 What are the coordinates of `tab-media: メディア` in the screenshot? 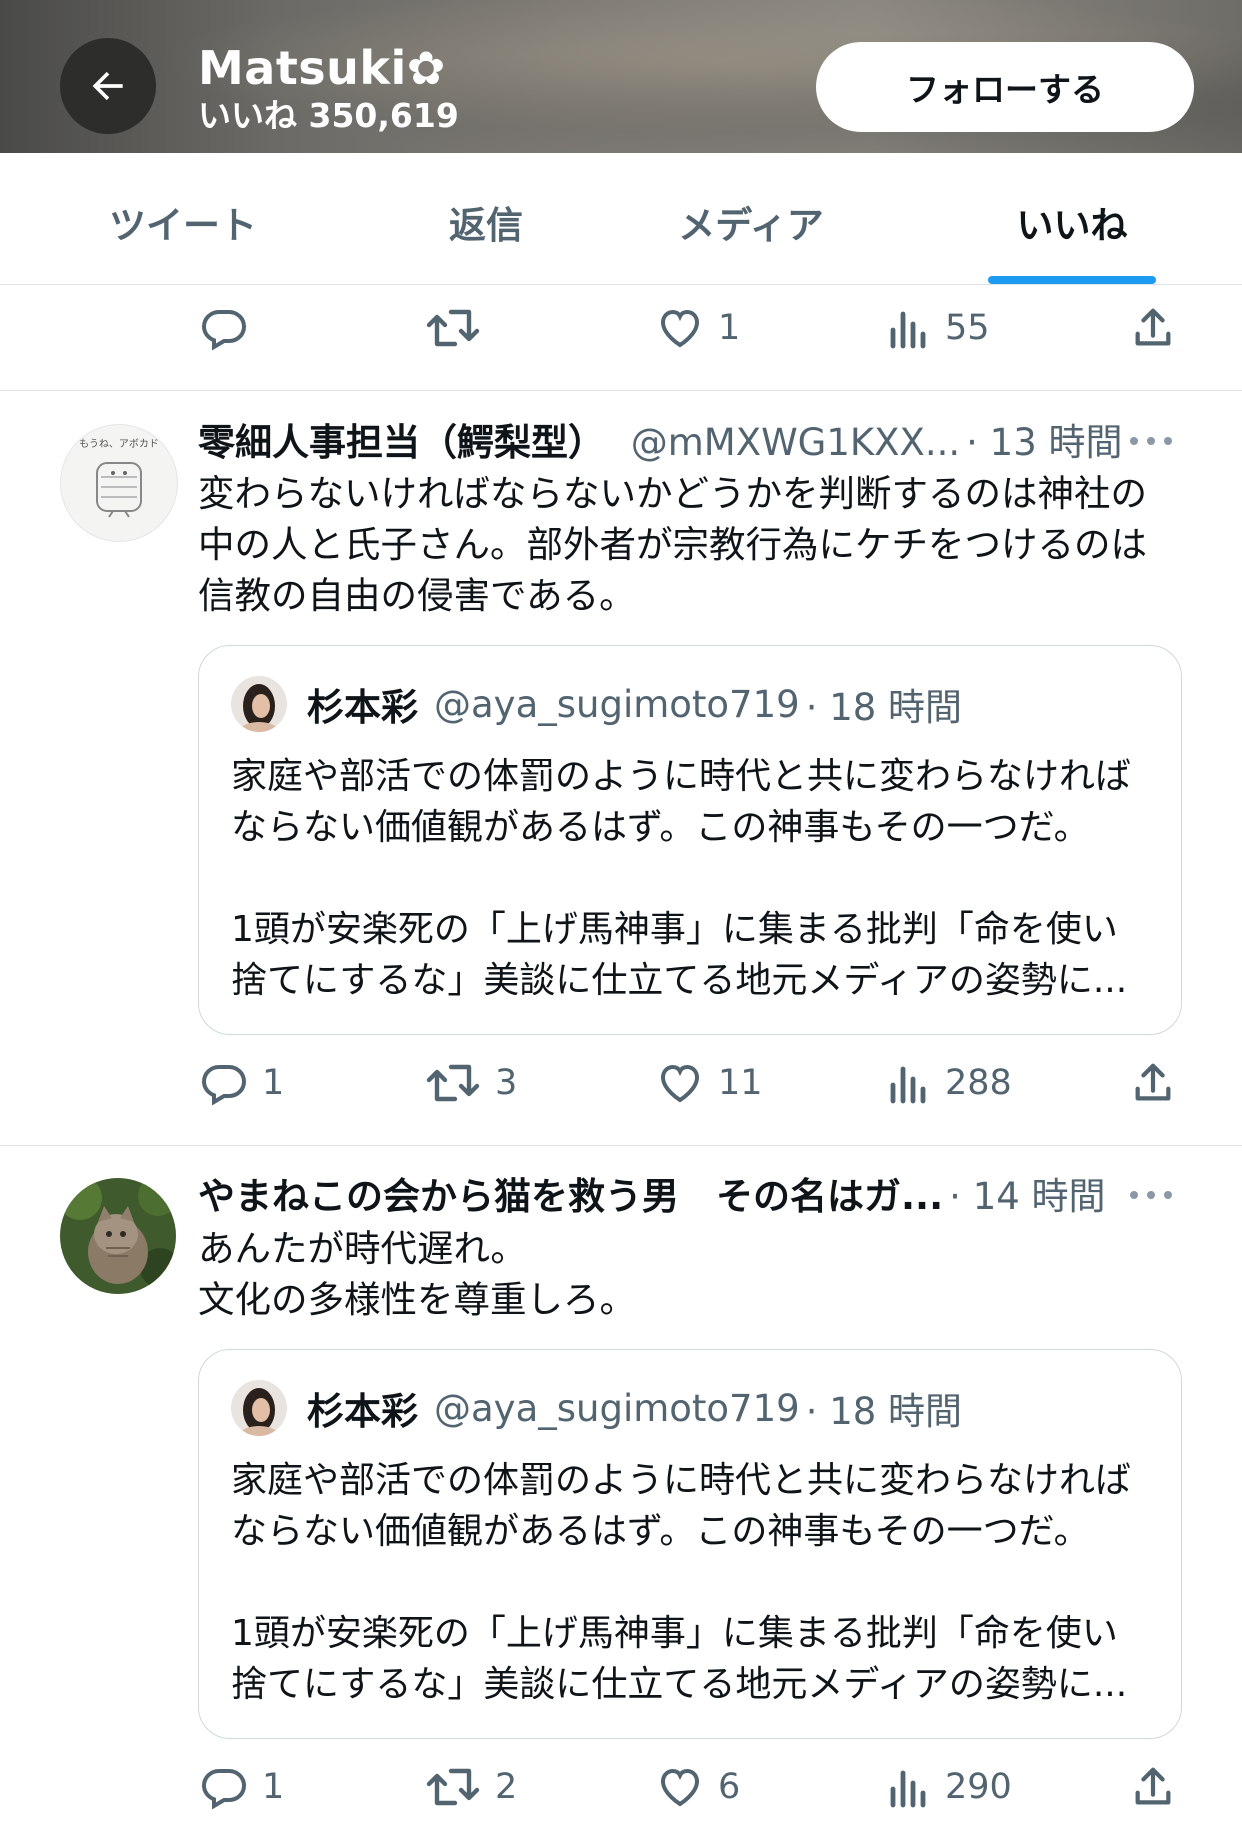 It's located at (750, 222).